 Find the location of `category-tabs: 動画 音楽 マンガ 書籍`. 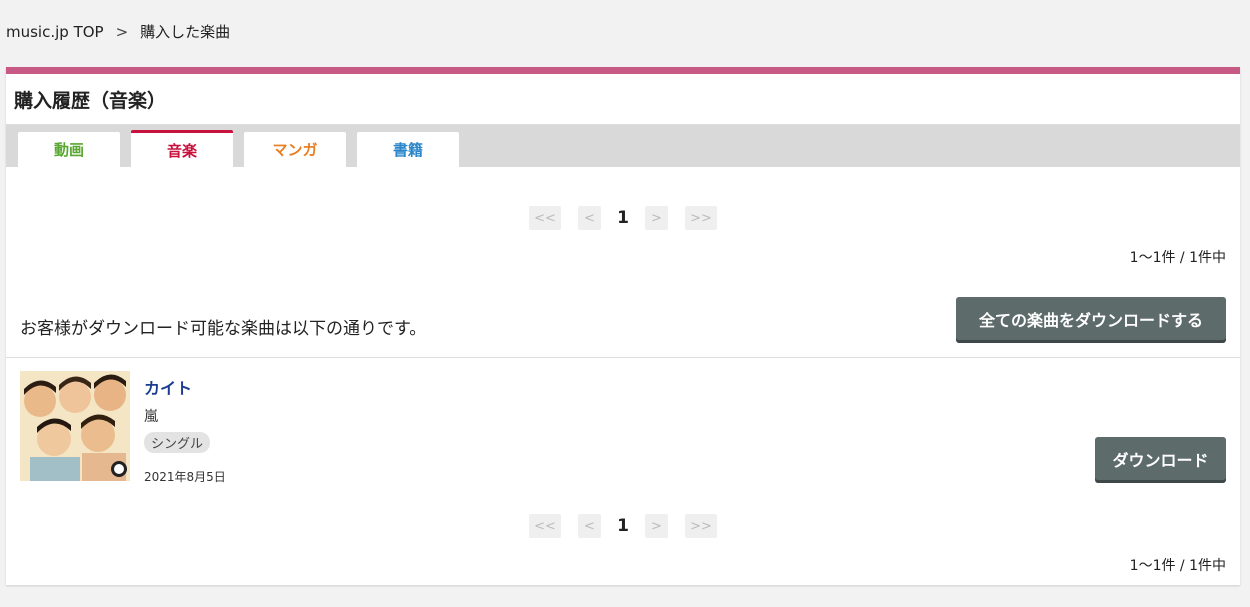

category-tabs: 動画 音楽 マンガ 書籍 is located at coordinates (623, 146).